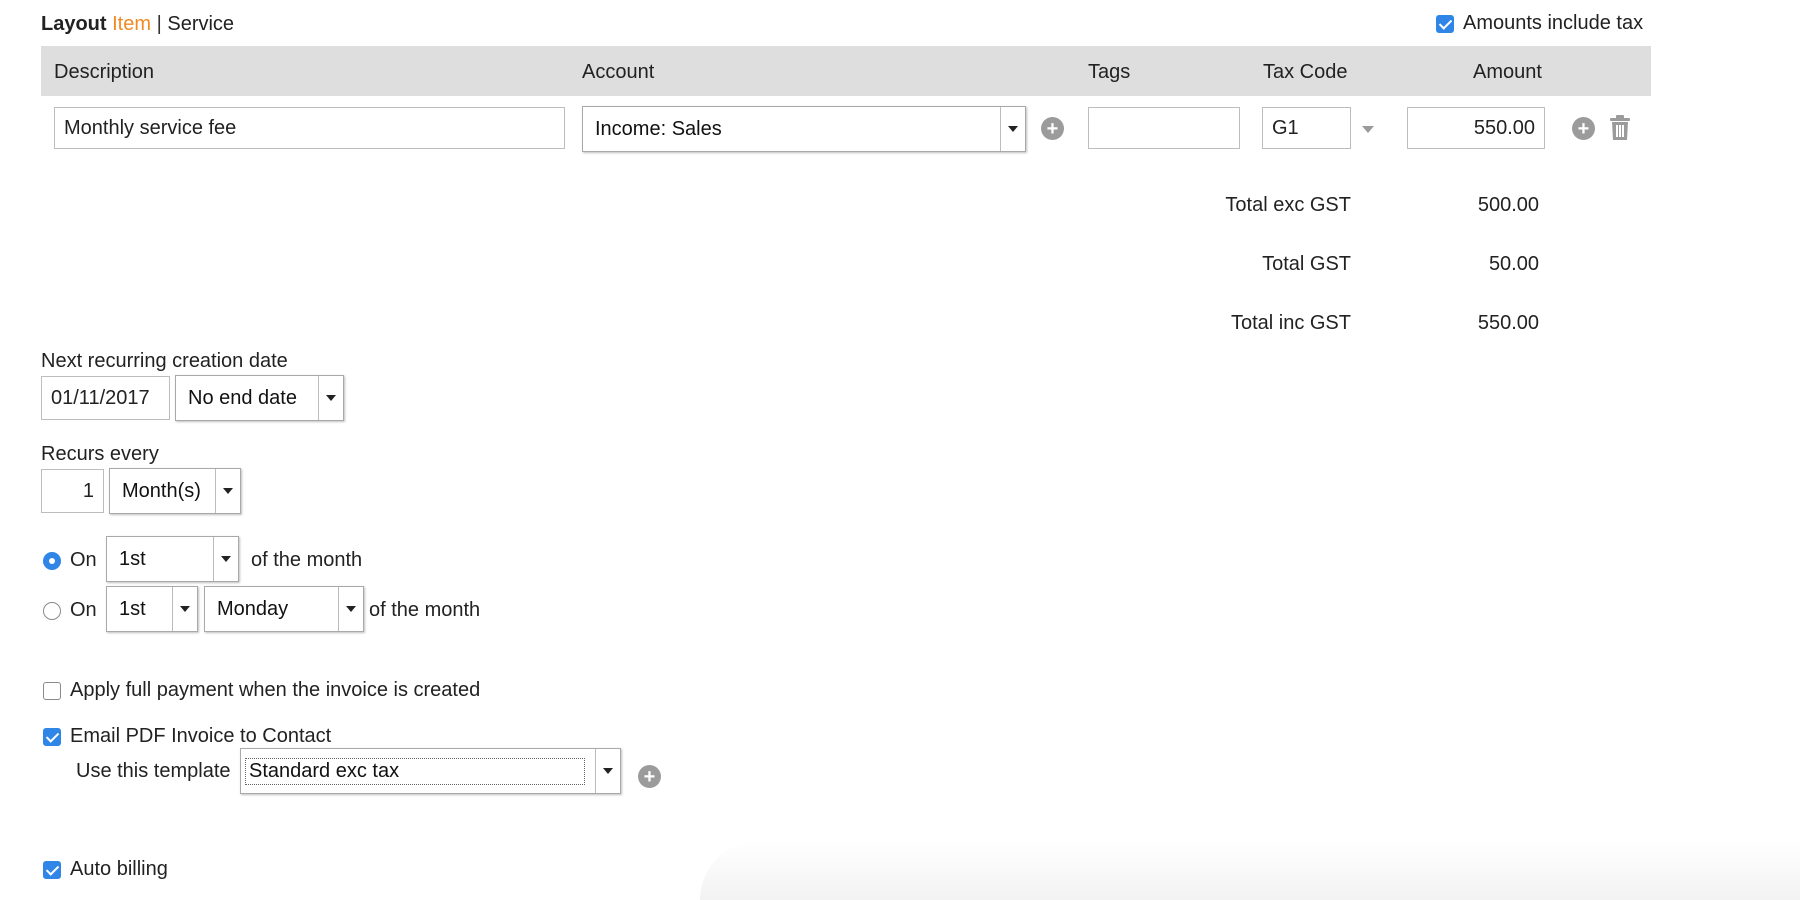  I want to click on tax-code-input: G1, so click(1306, 128).